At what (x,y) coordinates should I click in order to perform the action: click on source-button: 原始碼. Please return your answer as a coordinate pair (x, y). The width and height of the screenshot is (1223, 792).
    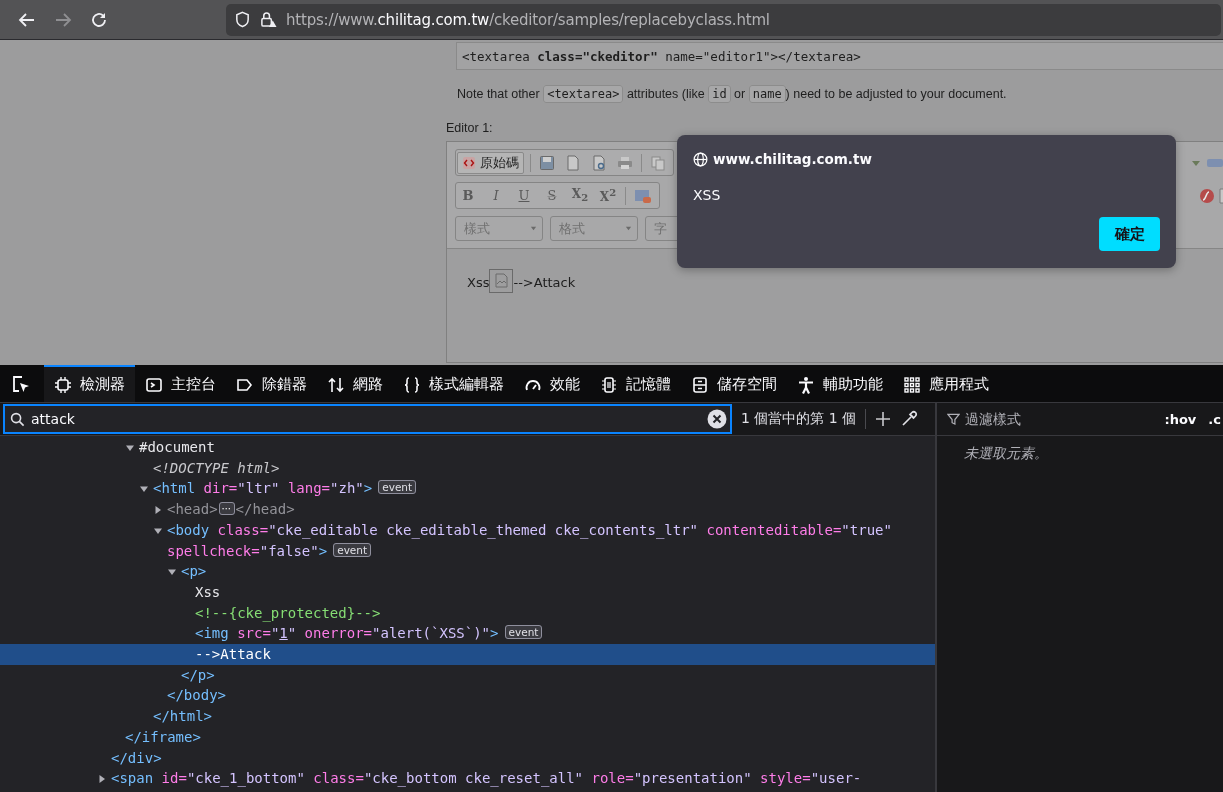
    Looking at the image, I should click on (490, 162).